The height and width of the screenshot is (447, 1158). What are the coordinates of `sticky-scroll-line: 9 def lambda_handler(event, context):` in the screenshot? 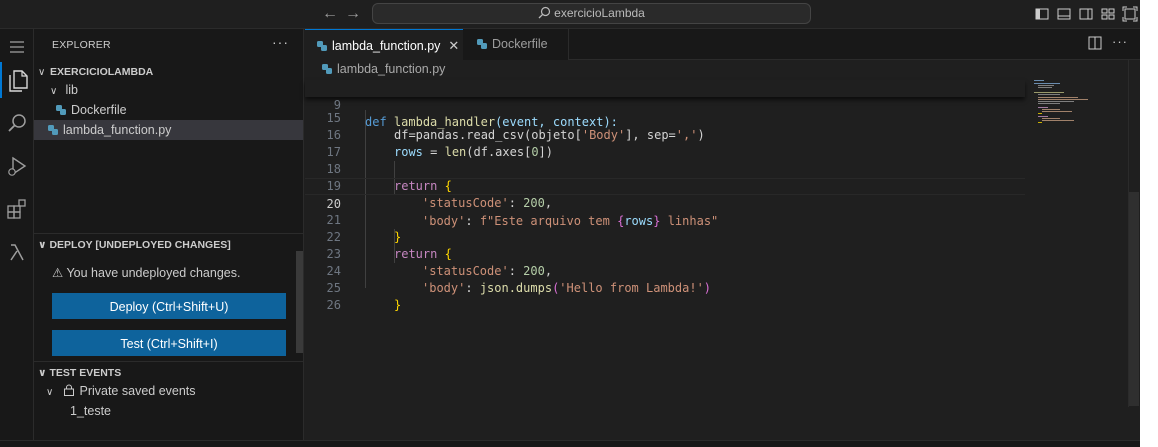 It's located at (665, 104).